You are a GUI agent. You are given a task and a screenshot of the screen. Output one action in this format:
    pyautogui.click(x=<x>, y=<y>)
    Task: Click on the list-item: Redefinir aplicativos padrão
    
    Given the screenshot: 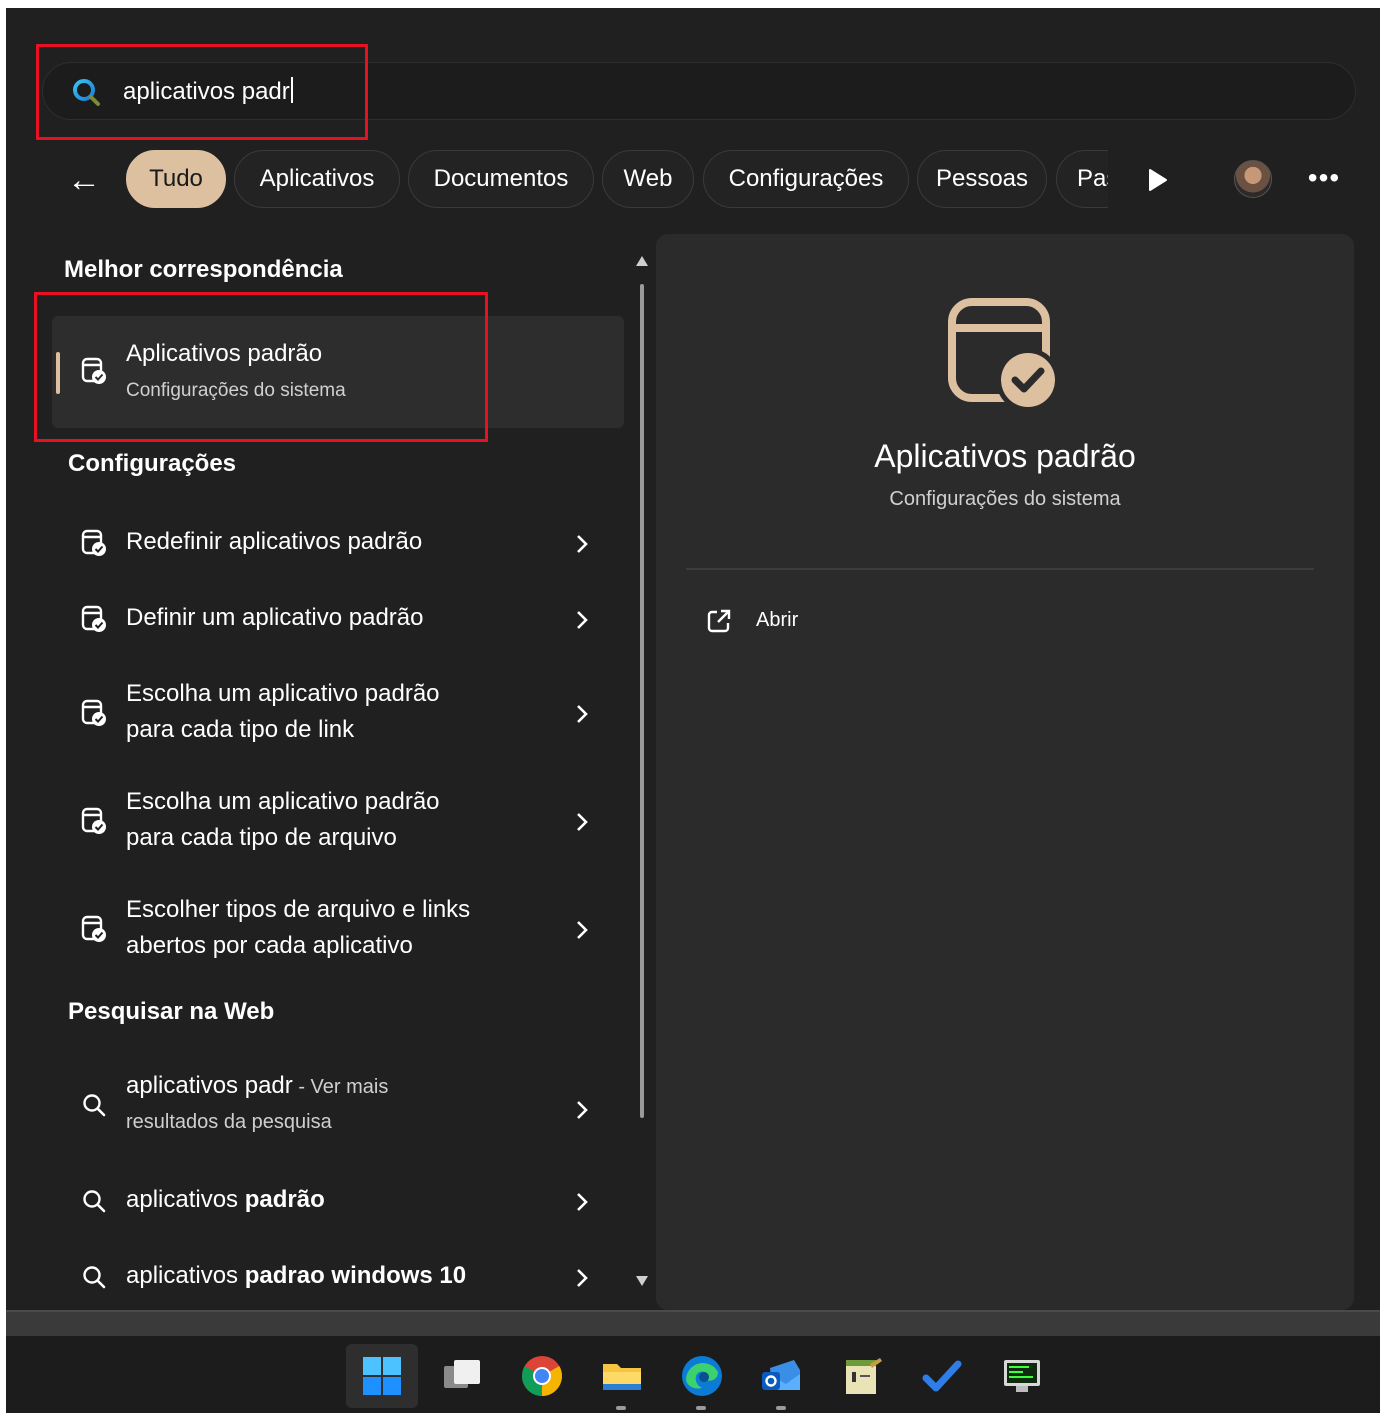 What is the action you would take?
    pyautogui.click(x=338, y=543)
    